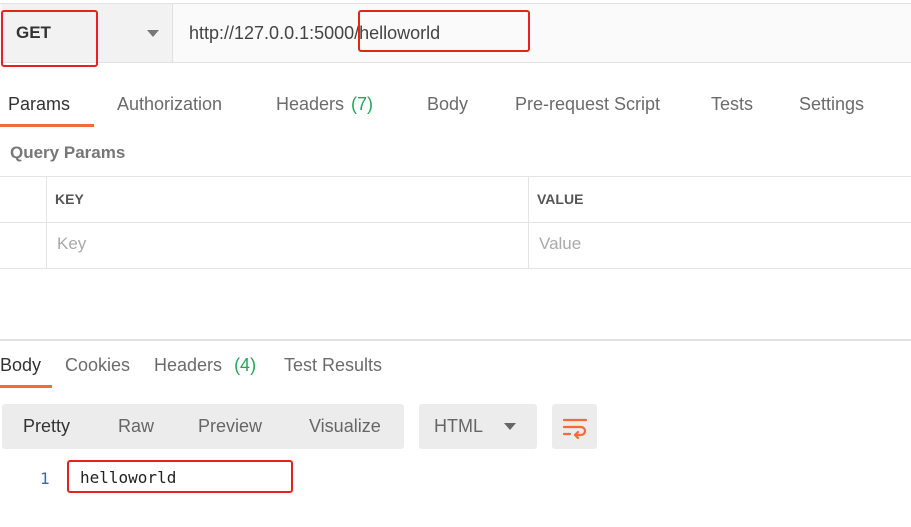  What do you see at coordinates (345, 426) in the screenshot?
I see `view-visualize-button: Visualize` at bounding box center [345, 426].